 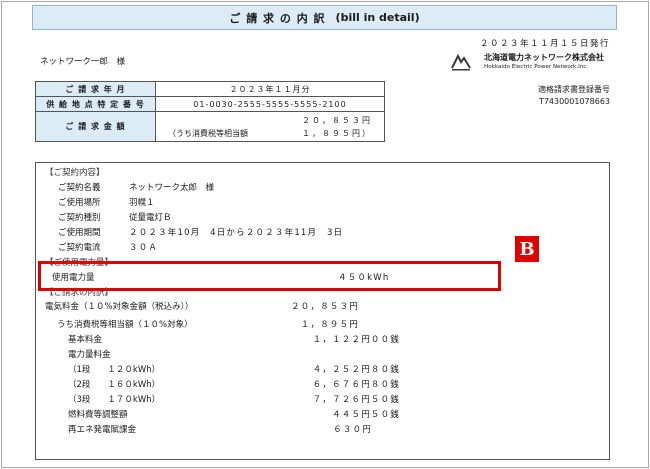 I want to click on registration-number: T7430001078663, so click(x=574, y=101).